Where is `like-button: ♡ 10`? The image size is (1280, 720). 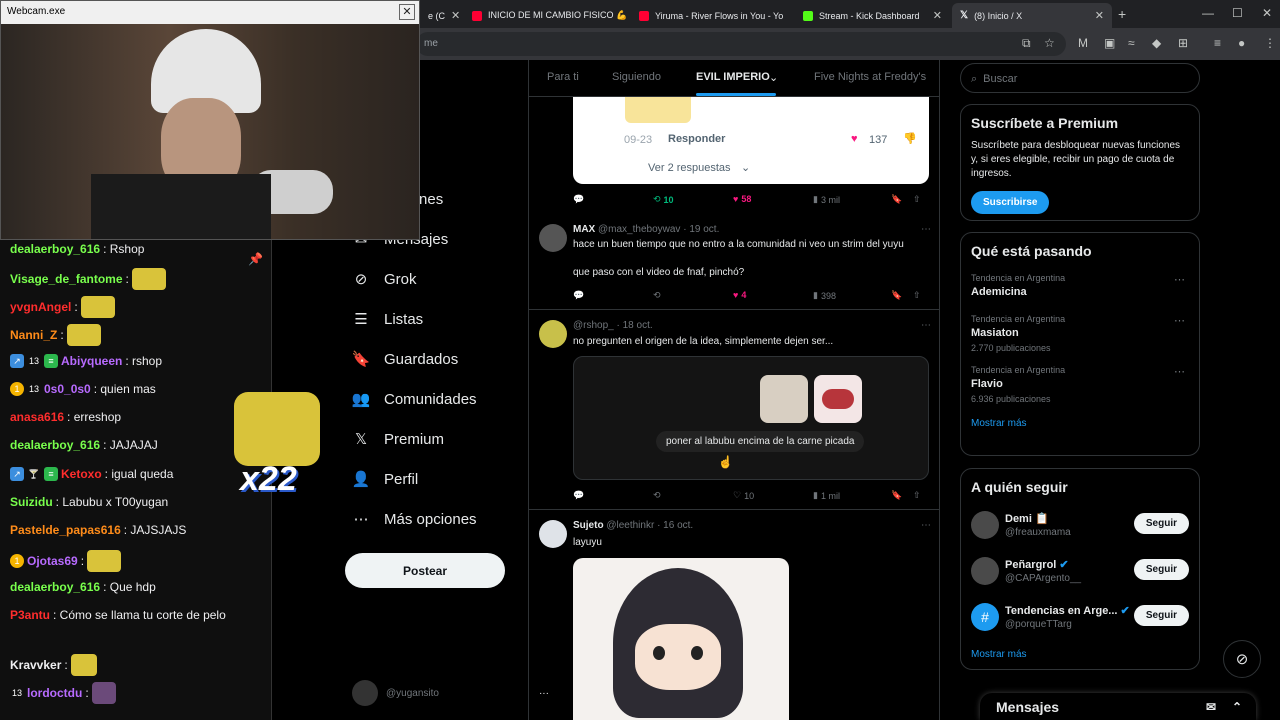 like-button: ♡ 10 is located at coordinates (743, 495).